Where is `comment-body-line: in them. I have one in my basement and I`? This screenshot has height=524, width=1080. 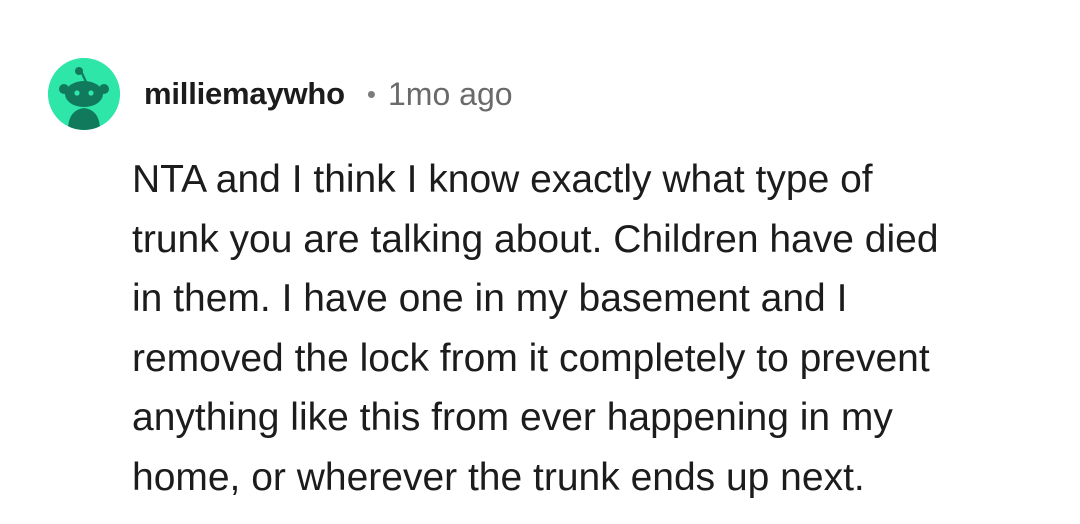
comment-body-line: in them. I have one in my basement and I is located at coordinates (490, 298).